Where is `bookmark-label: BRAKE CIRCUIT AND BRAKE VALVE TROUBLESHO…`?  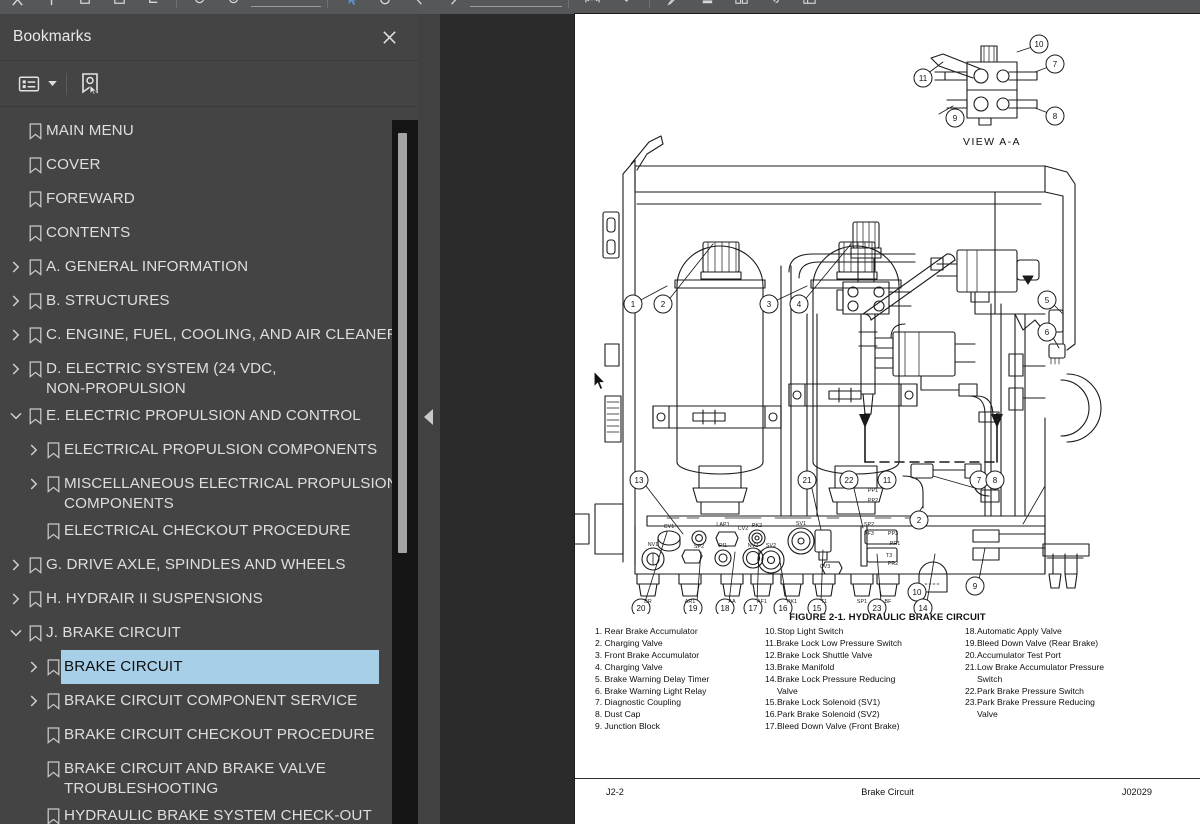 bookmark-label: BRAKE CIRCUIT AND BRAKE VALVE TROUBLESHO… is located at coordinates (195, 775).